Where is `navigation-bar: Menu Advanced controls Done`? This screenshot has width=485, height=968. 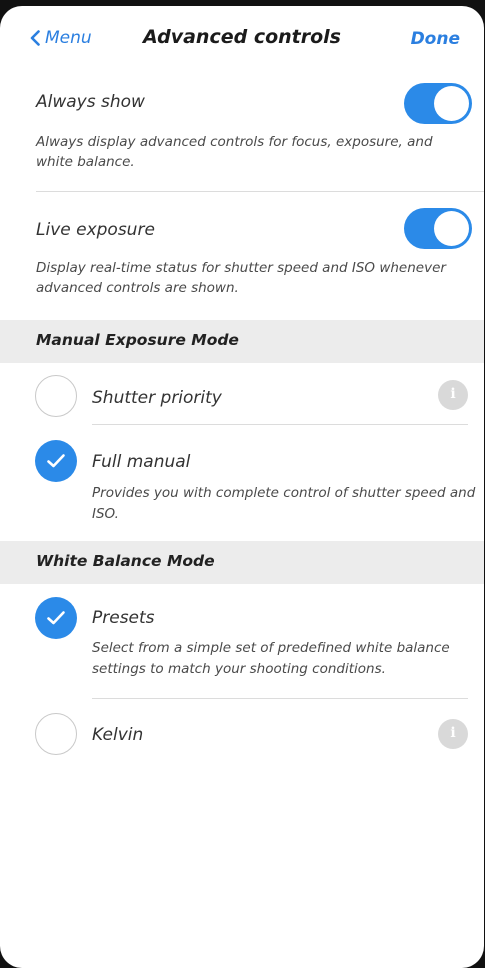 navigation-bar: Menu Advanced controls Done is located at coordinates (242, 41).